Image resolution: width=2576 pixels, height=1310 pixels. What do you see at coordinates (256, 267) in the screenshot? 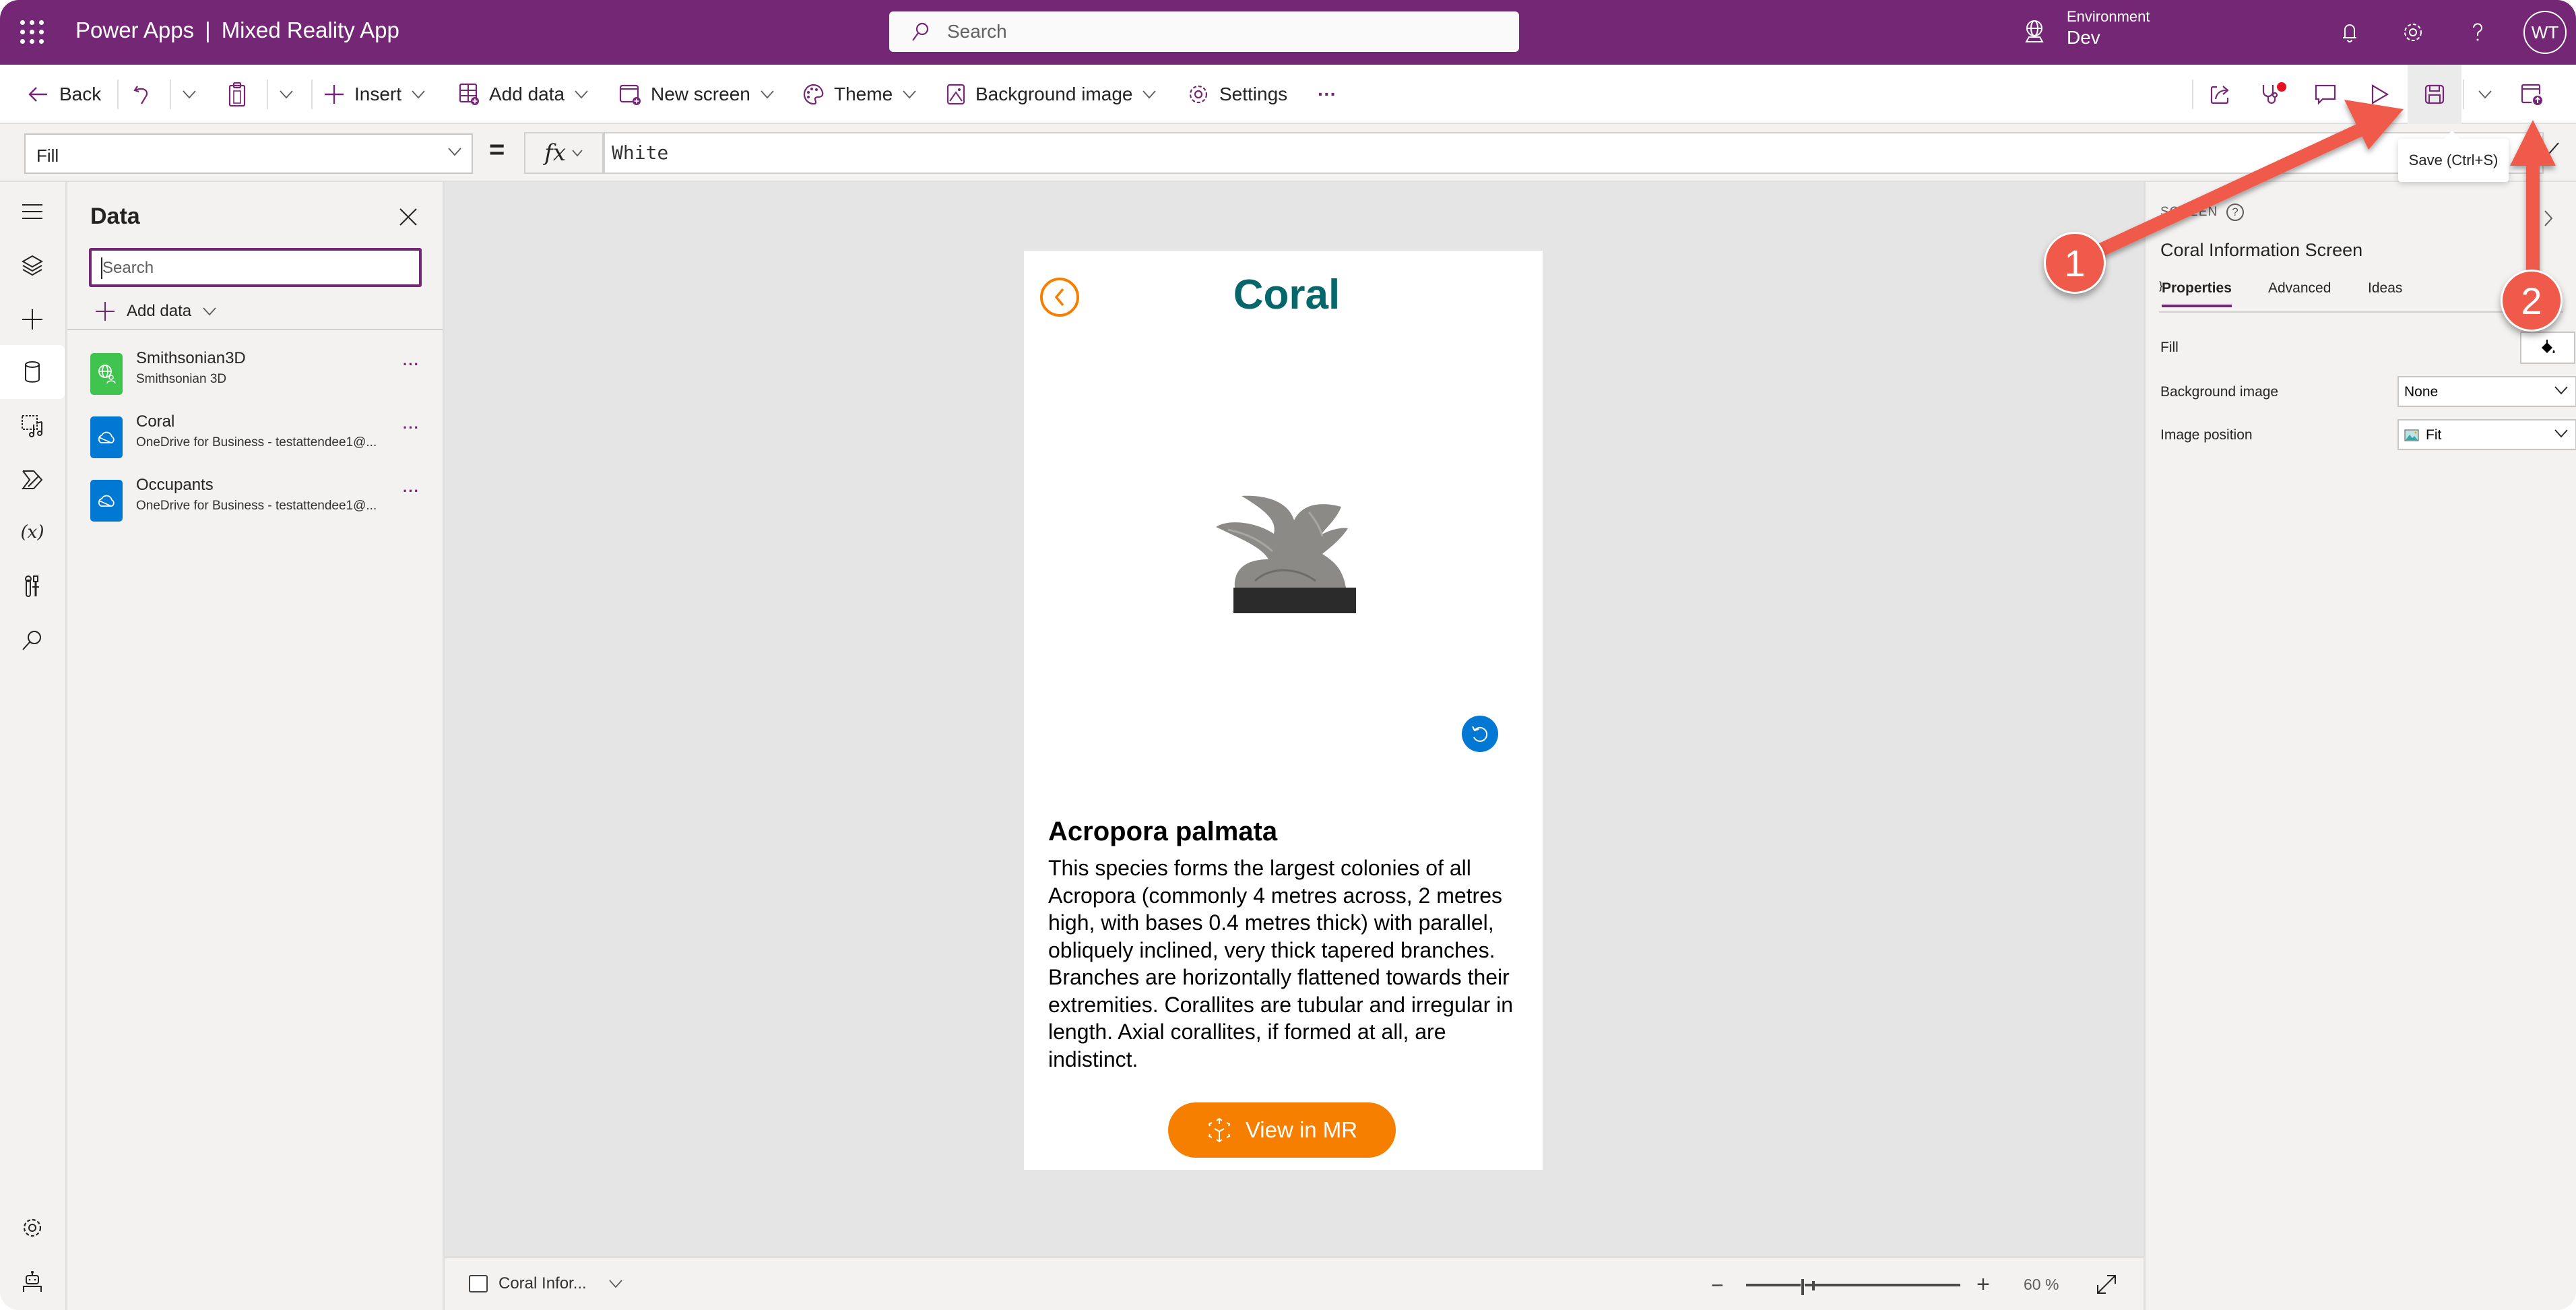
I see `data-search-input: Search` at bounding box center [256, 267].